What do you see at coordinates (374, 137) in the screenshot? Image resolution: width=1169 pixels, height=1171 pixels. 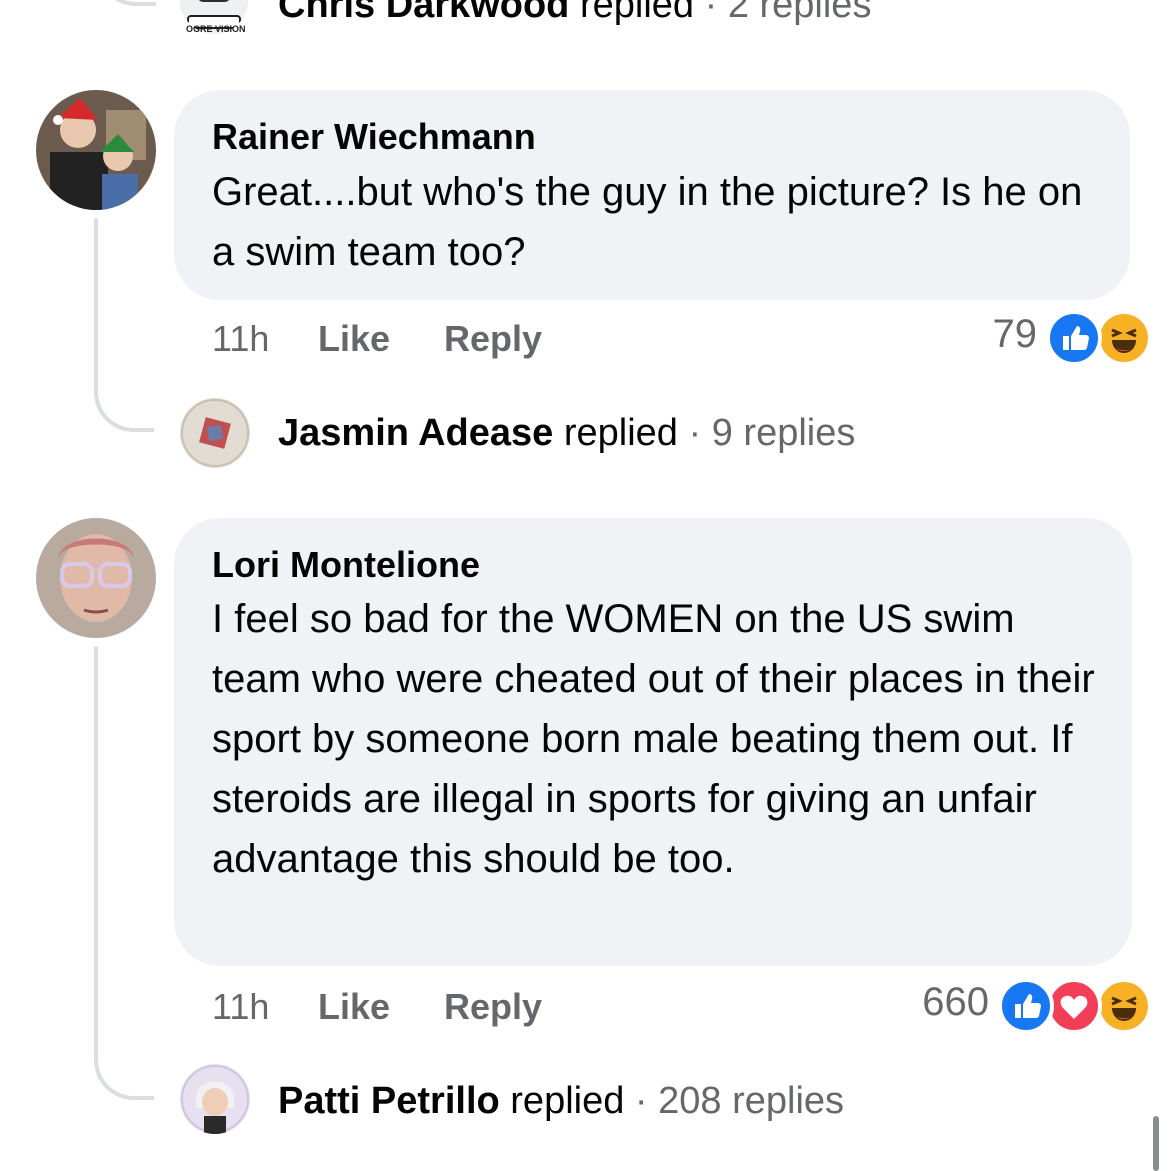 I see `comment-author: Rainer Wiechmann` at bounding box center [374, 137].